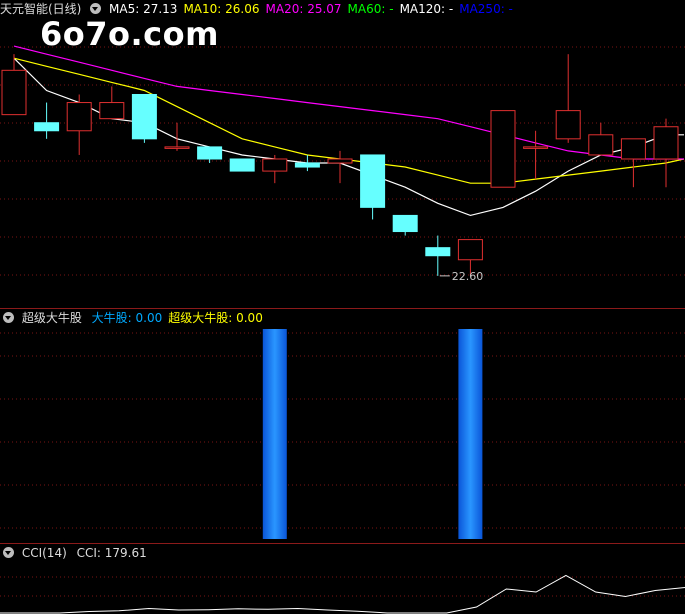 The width and height of the screenshot is (685, 614). I want to click on cci-line, so click(342, 594).